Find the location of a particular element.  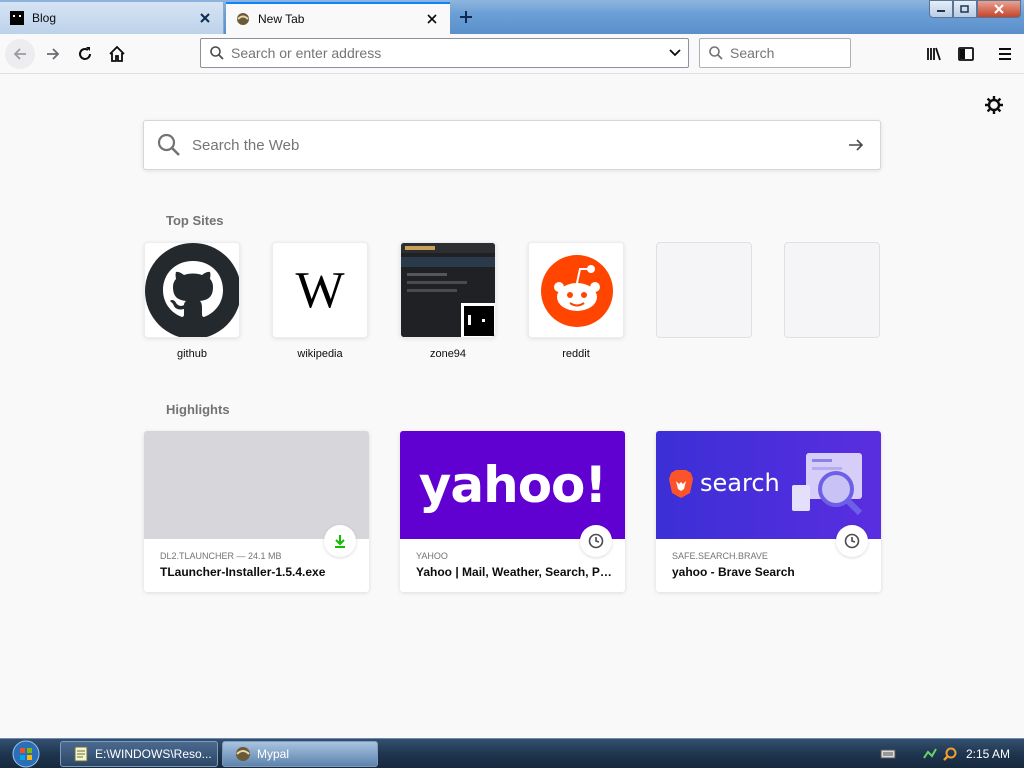

highlights-heading: Highlights is located at coordinates (198, 409).